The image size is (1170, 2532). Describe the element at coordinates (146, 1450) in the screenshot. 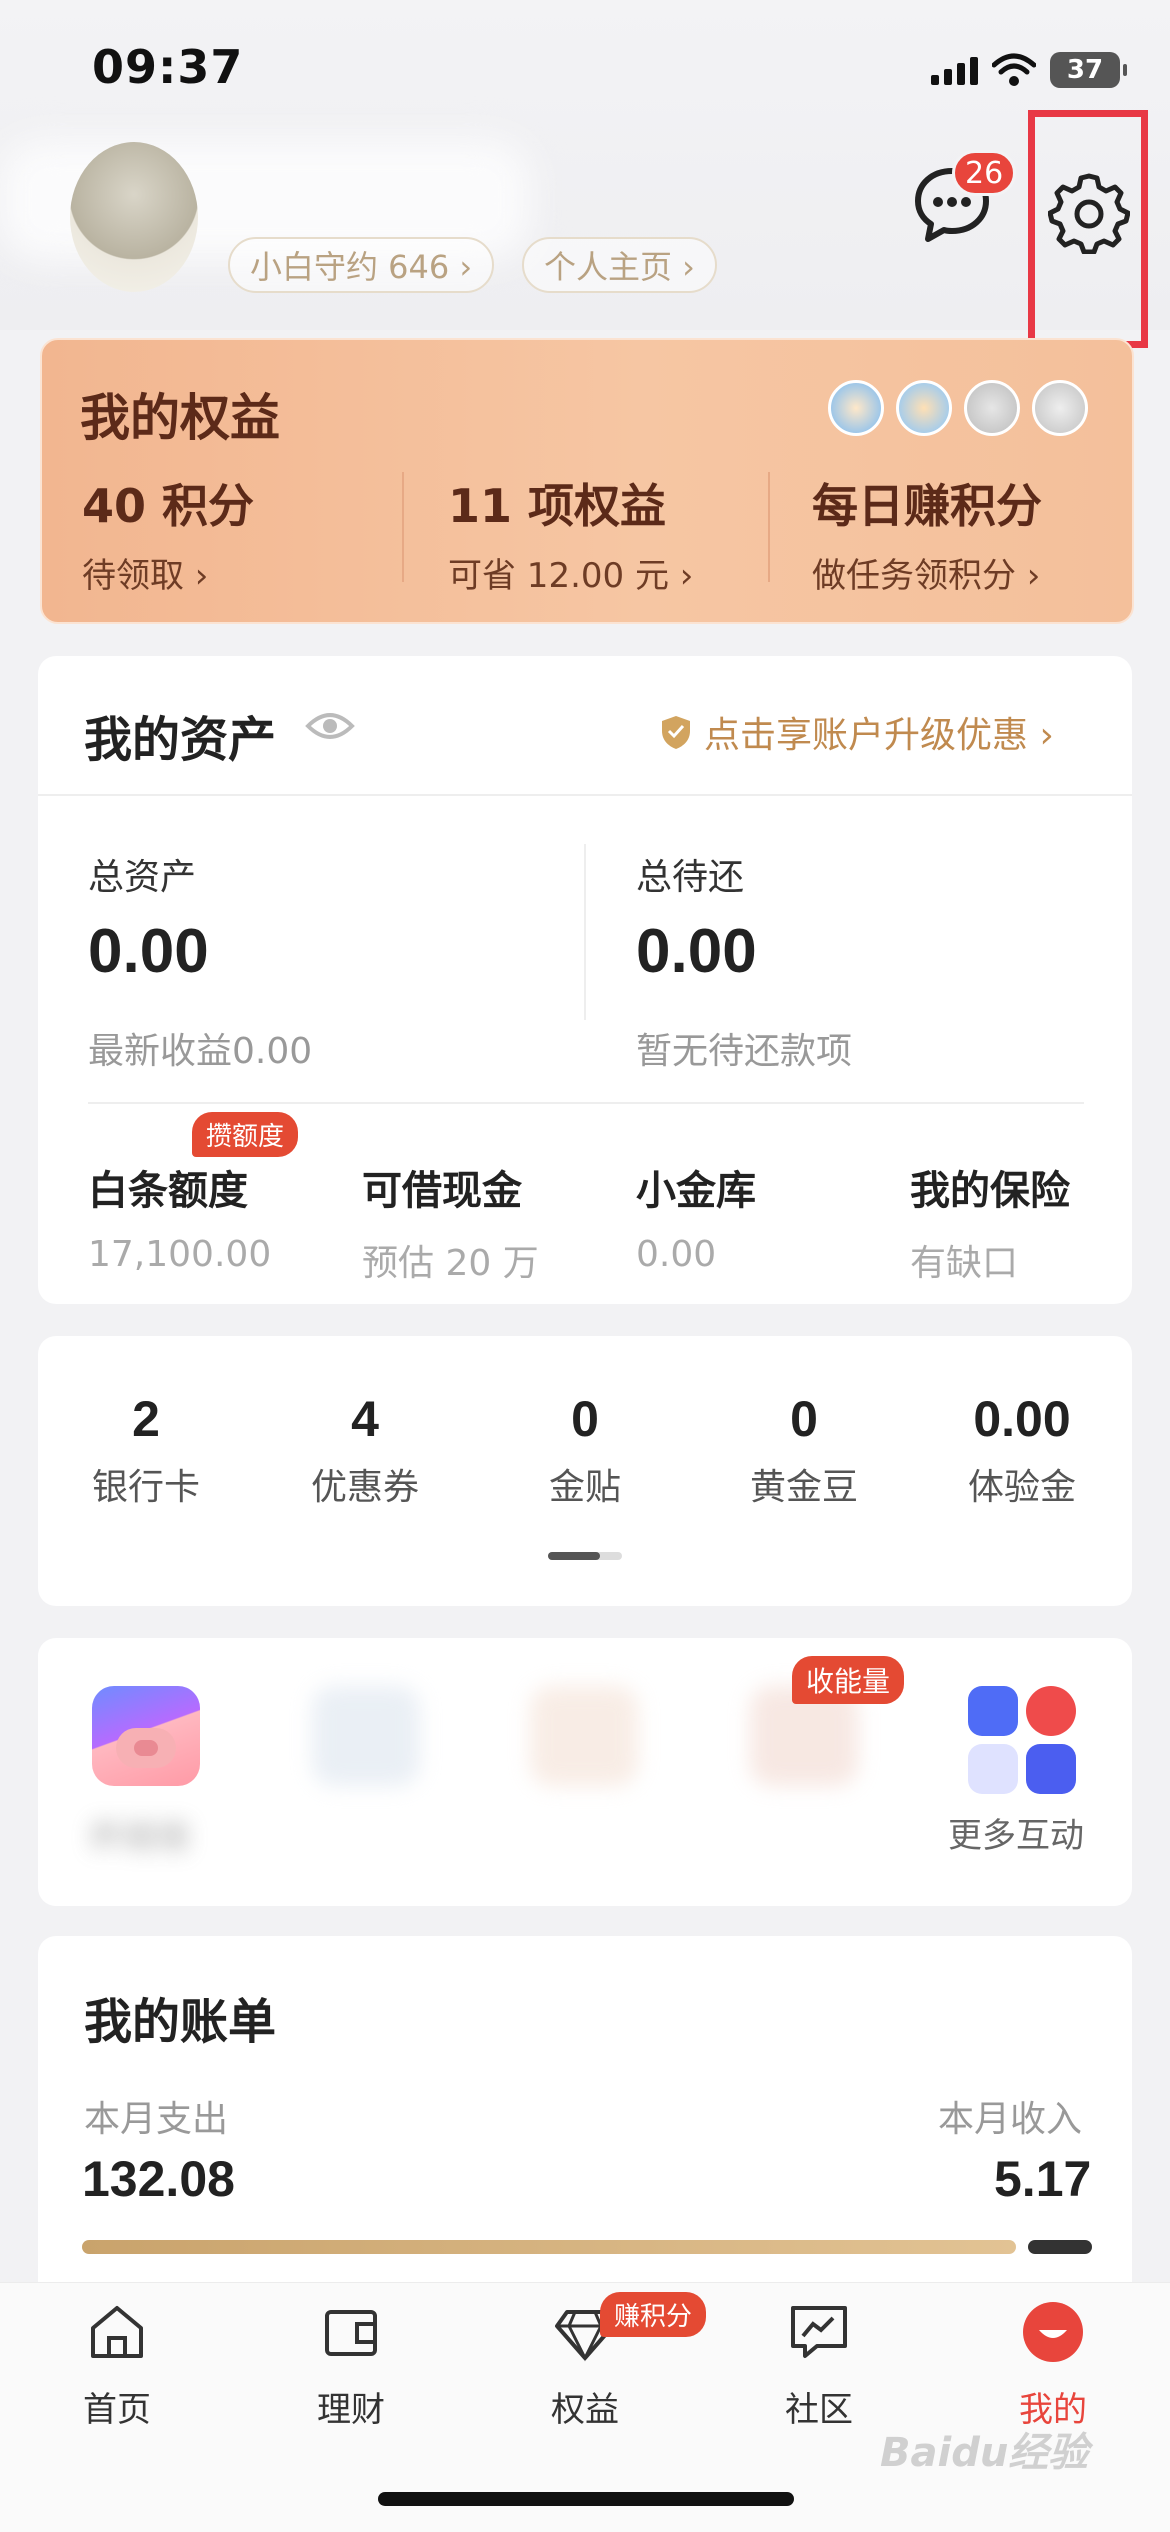

I see `stat-bank-cards: 2 银行卡` at that location.